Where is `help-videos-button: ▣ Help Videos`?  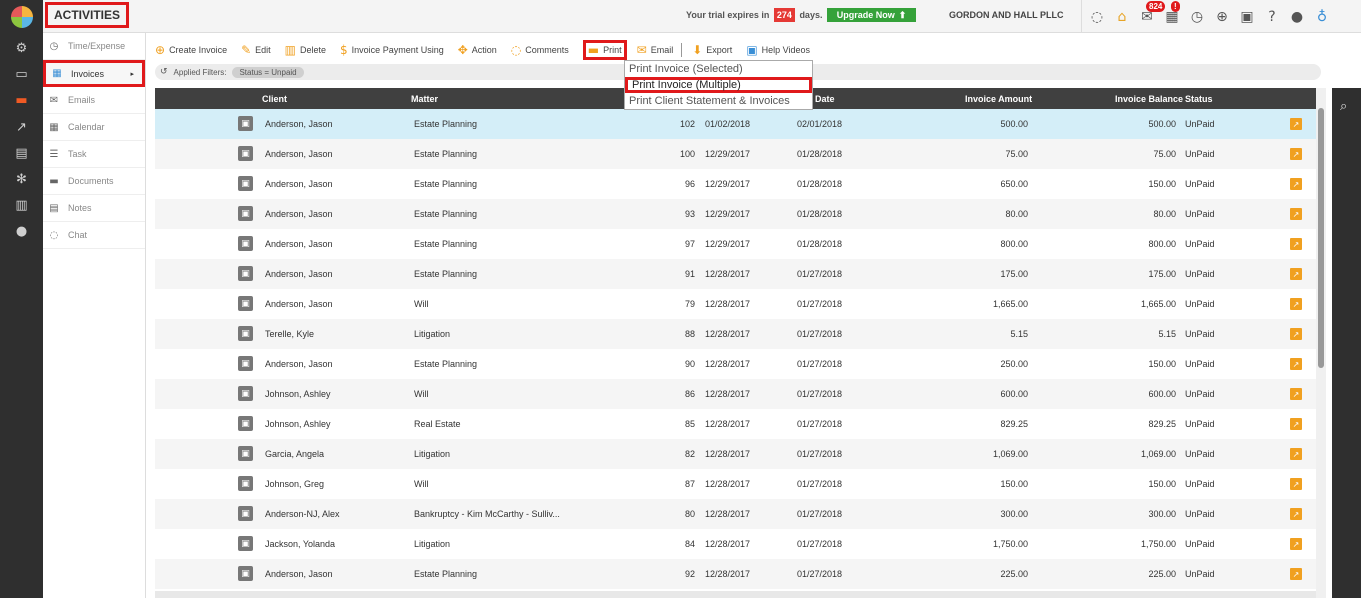 help-videos-button: ▣ Help Videos is located at coordinates (778, 50).